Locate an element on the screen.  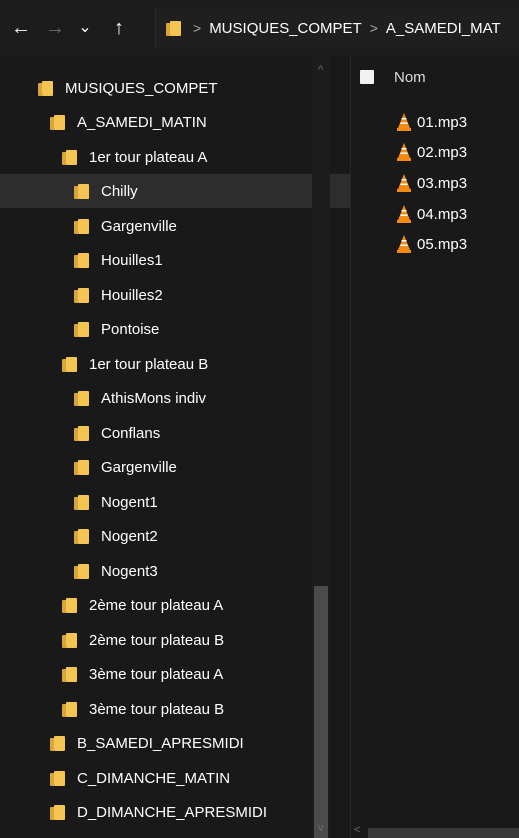
tree-item: Nogent2 is located at coordinates (195, 536).